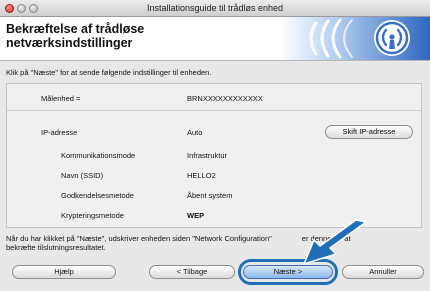 The image size is (430, 291). Describe the element at coordinates (82, 175) in the screenshot. I see `ssid-label: Navn (SSID)` at that location.